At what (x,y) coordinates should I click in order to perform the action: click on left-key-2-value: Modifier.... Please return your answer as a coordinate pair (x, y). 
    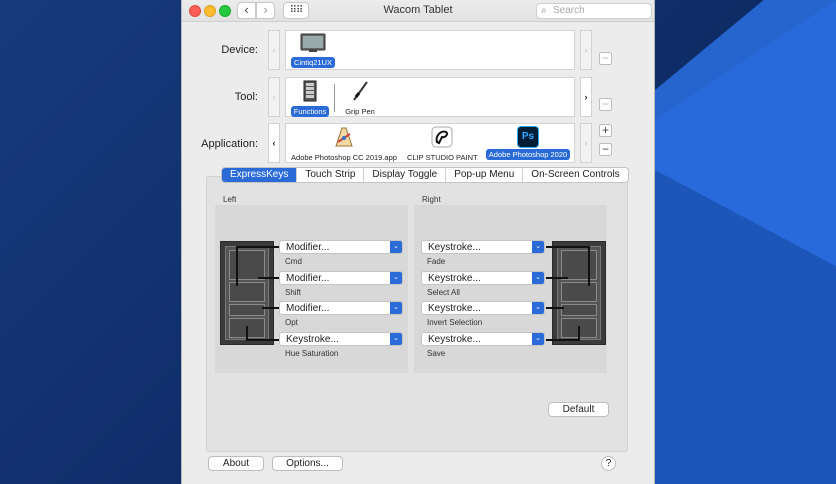
    Looking at the image, I should click on (308, 278).